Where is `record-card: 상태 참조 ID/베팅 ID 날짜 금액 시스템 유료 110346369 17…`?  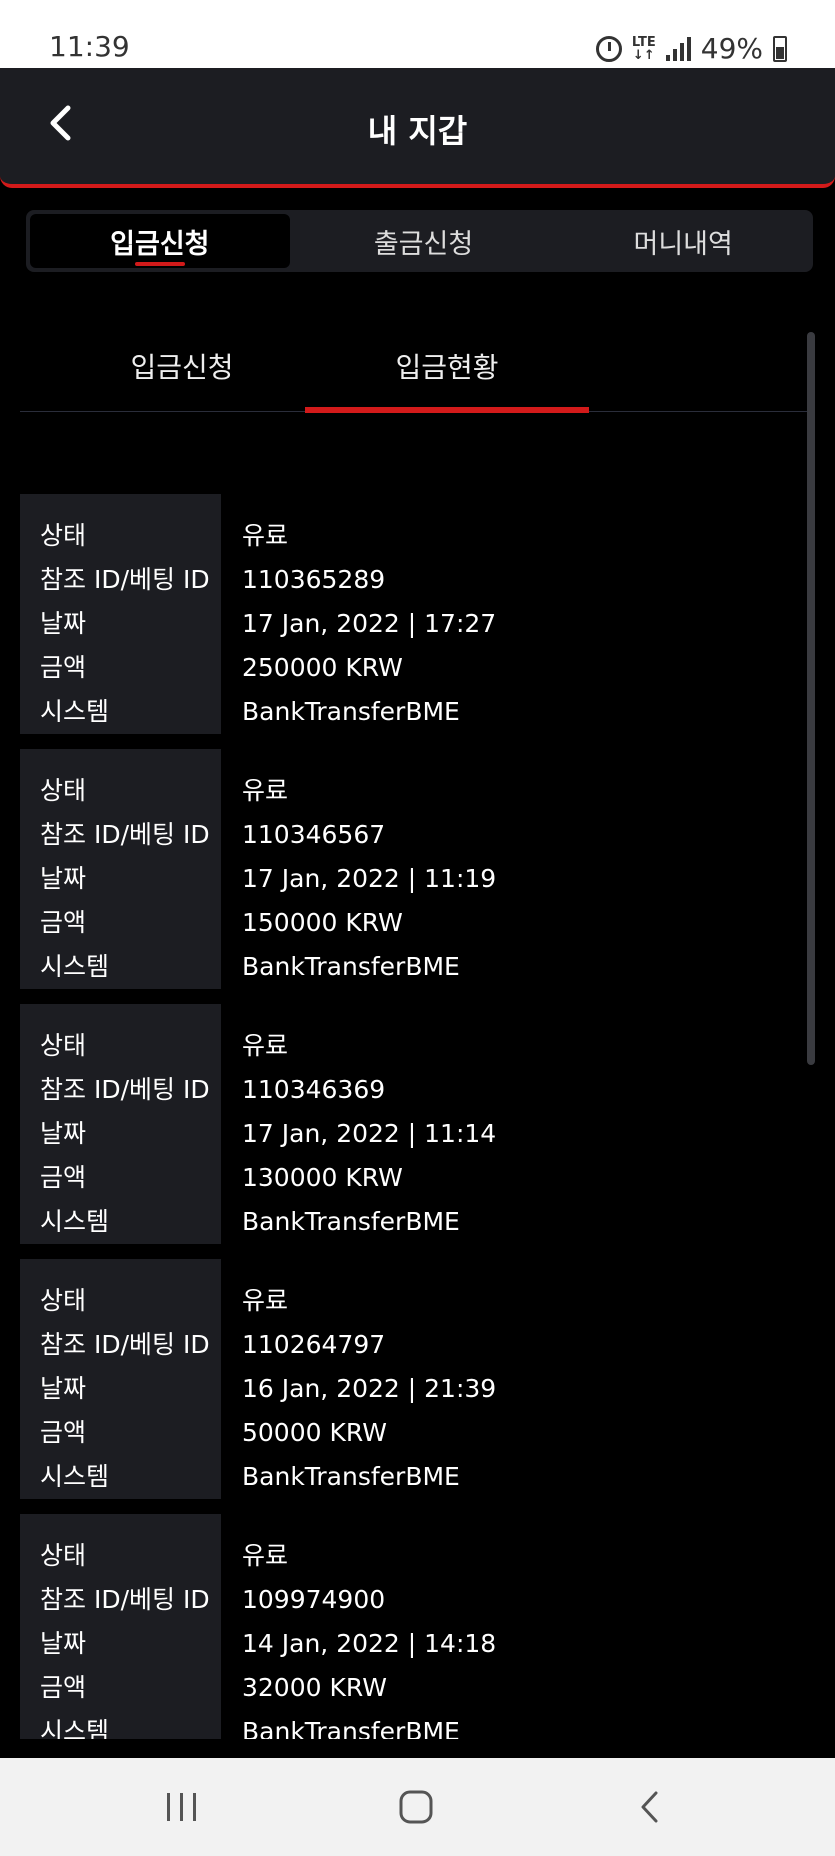
record-card: 상태 참조 ID/베팅 ID 날짜 금액 시스템 유료 110346369 17… is located at coordinates (410, 1124).